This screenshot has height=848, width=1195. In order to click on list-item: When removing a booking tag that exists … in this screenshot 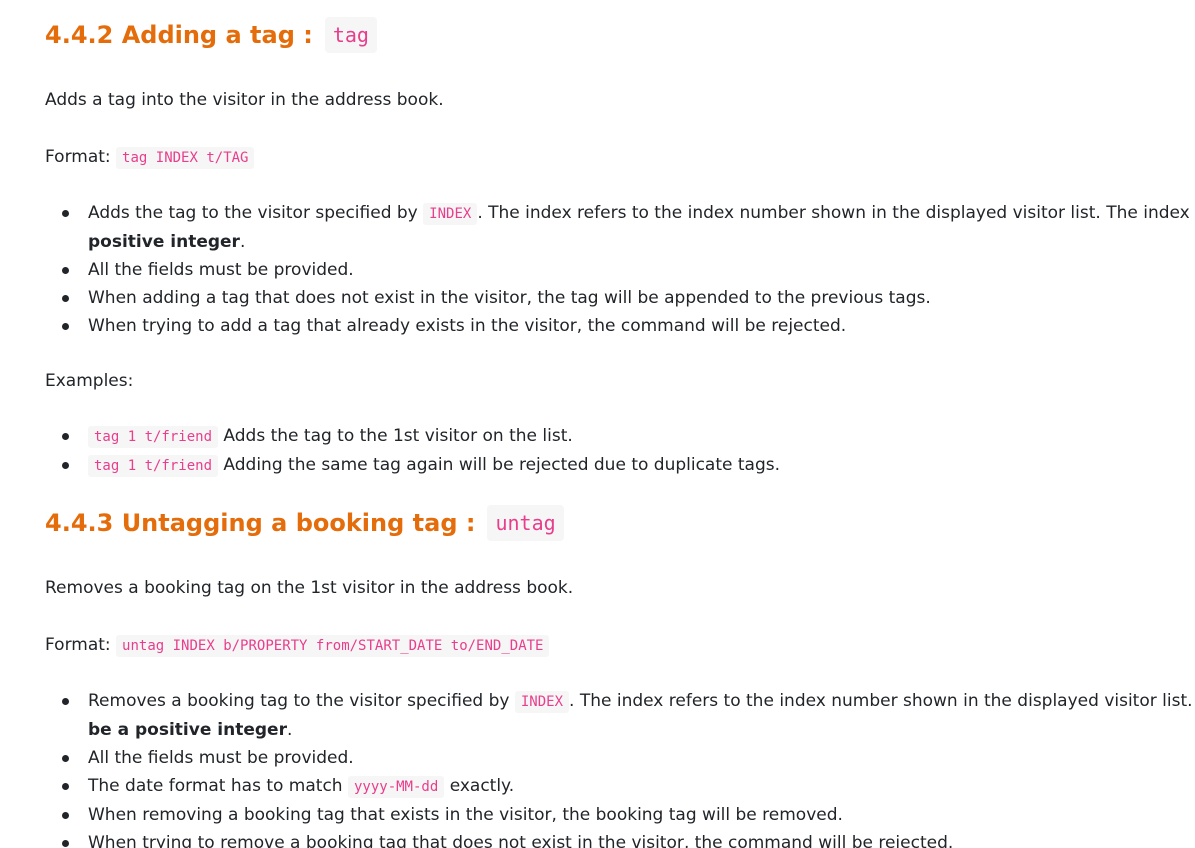, I will do `click(628, 815)`.